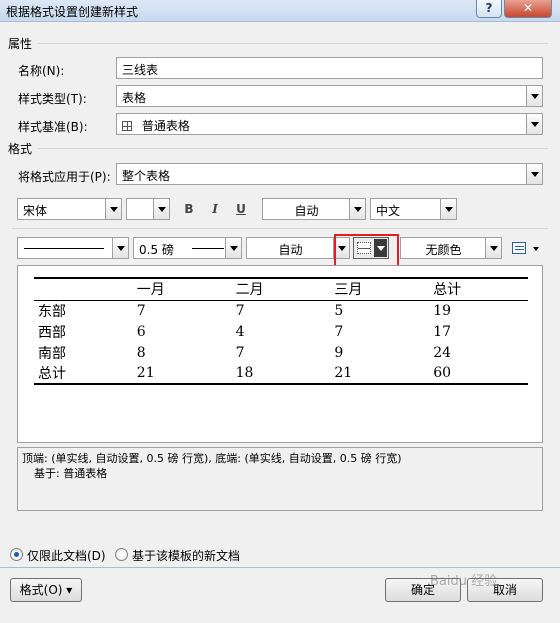  What do you see at coordinates (69, 209) in the screenshot?
I see `font-name-select: 宋体` at bounding box center [69, 209].